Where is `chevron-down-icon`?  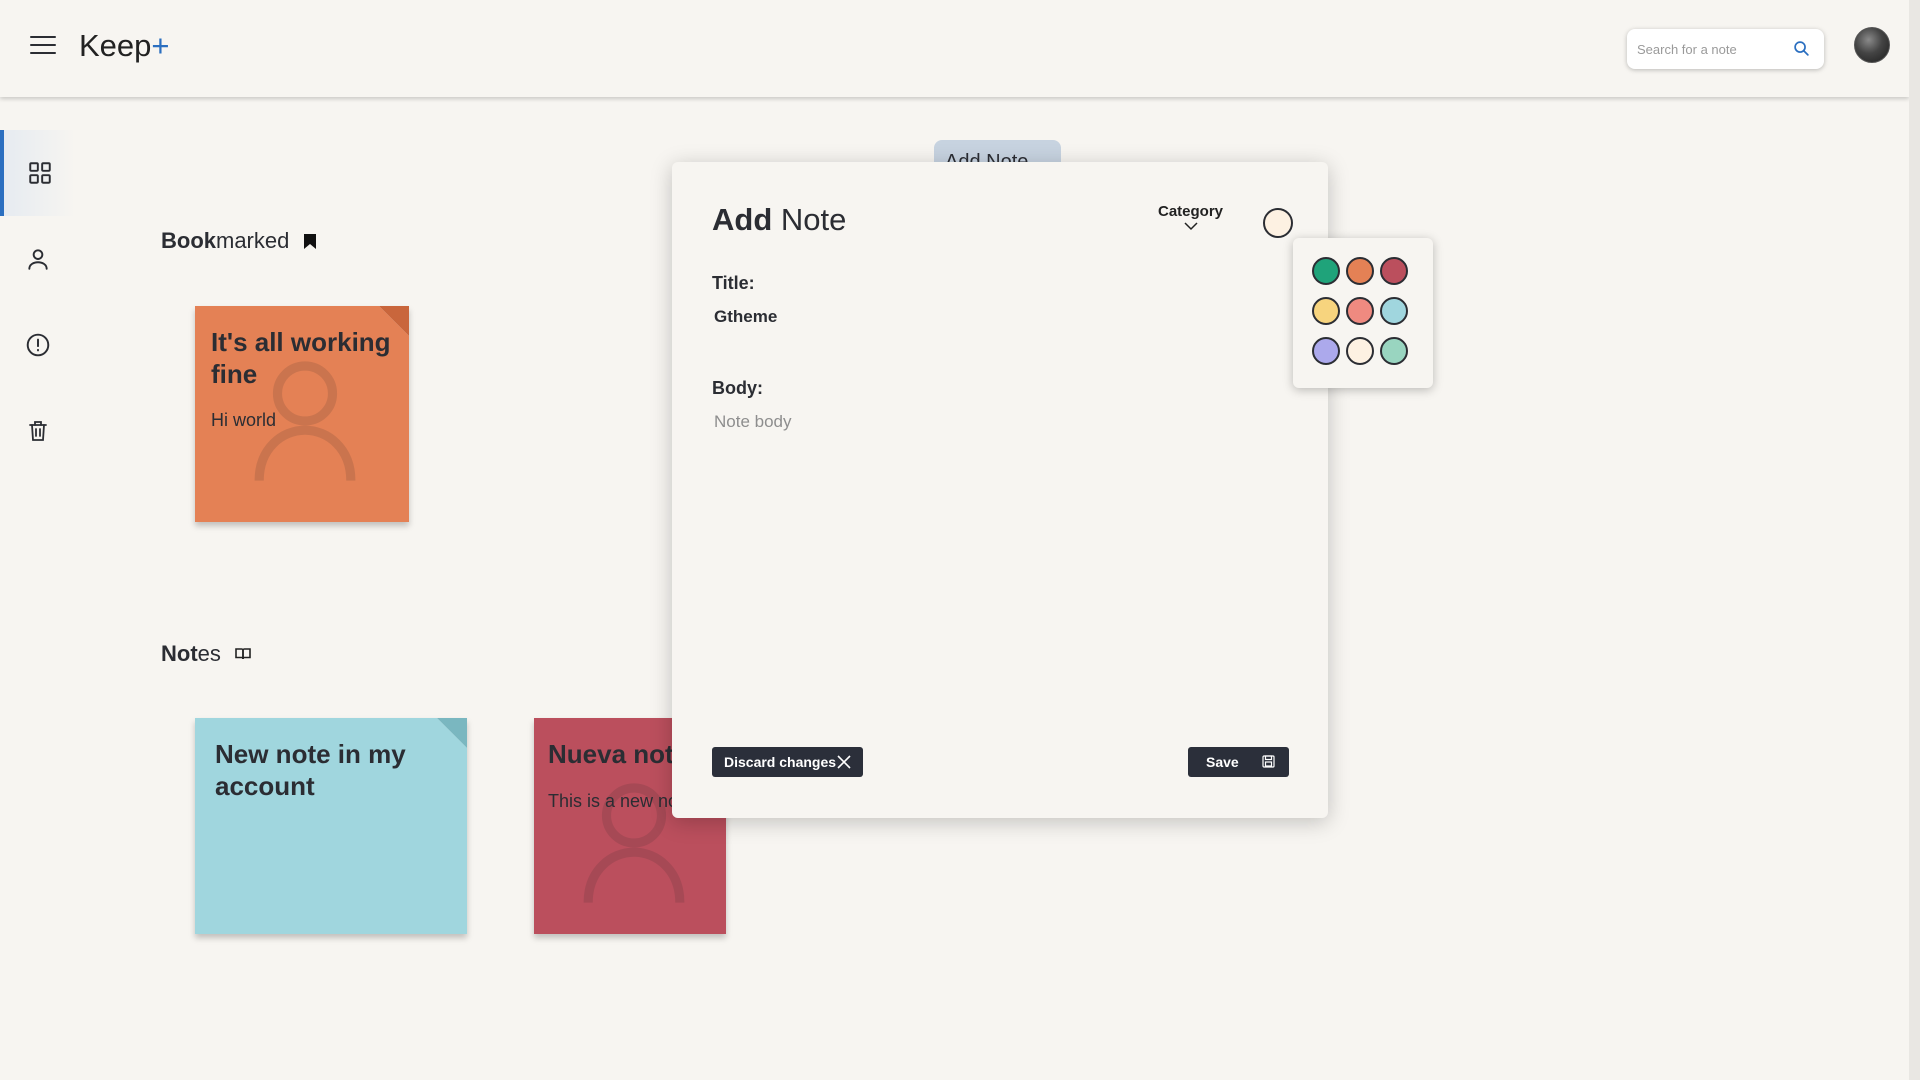 chevron-down-icon is located at coordinates (1190, 226).